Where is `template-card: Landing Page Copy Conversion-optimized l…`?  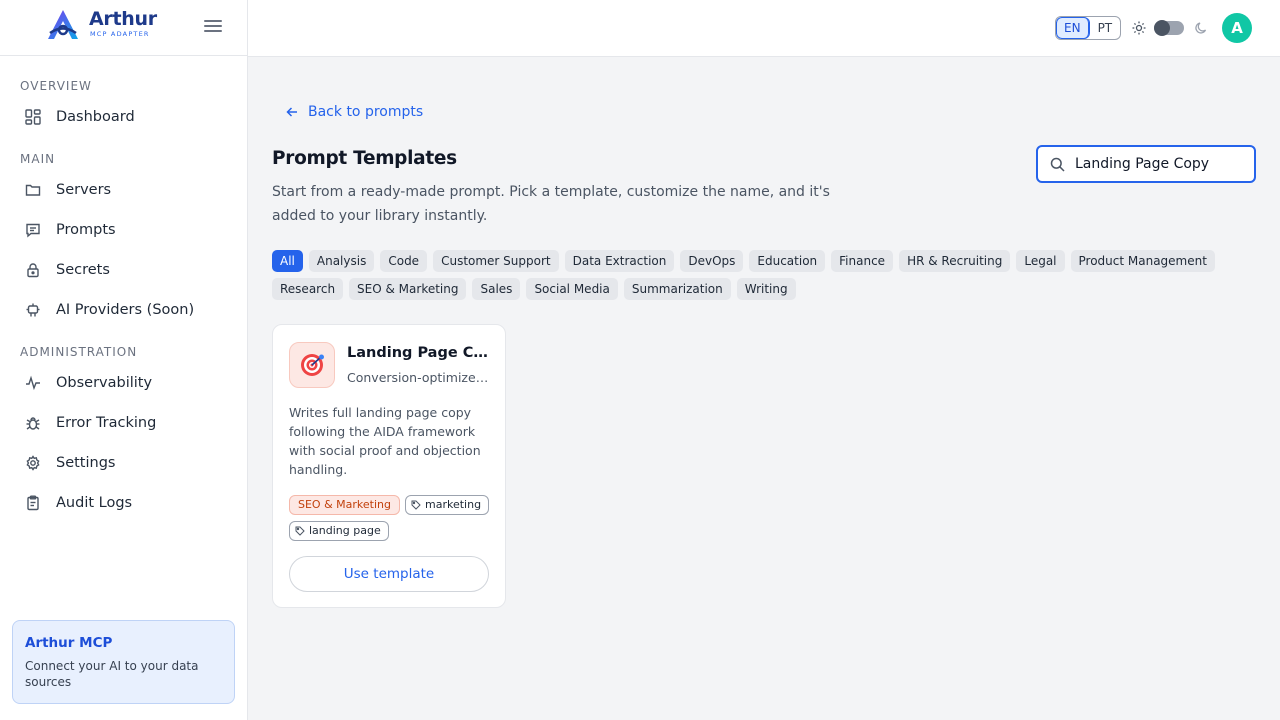
template-card: Landing Page Copy Conversion-optimized l… is located at coordinates (389, 466).